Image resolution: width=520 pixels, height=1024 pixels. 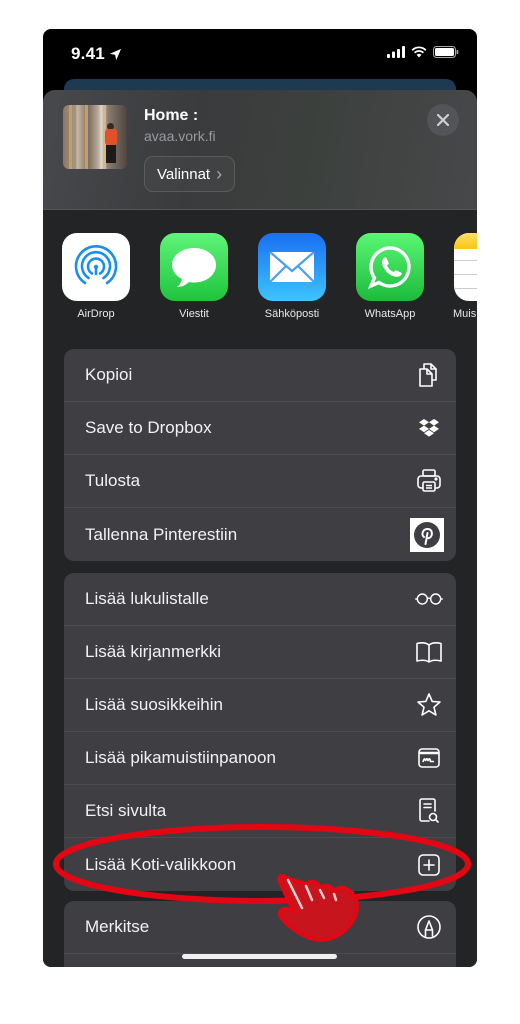 What do you see at coordinates (429, 652) in the screenshot?
I see `book-icon` at bounding box center [429, 652].